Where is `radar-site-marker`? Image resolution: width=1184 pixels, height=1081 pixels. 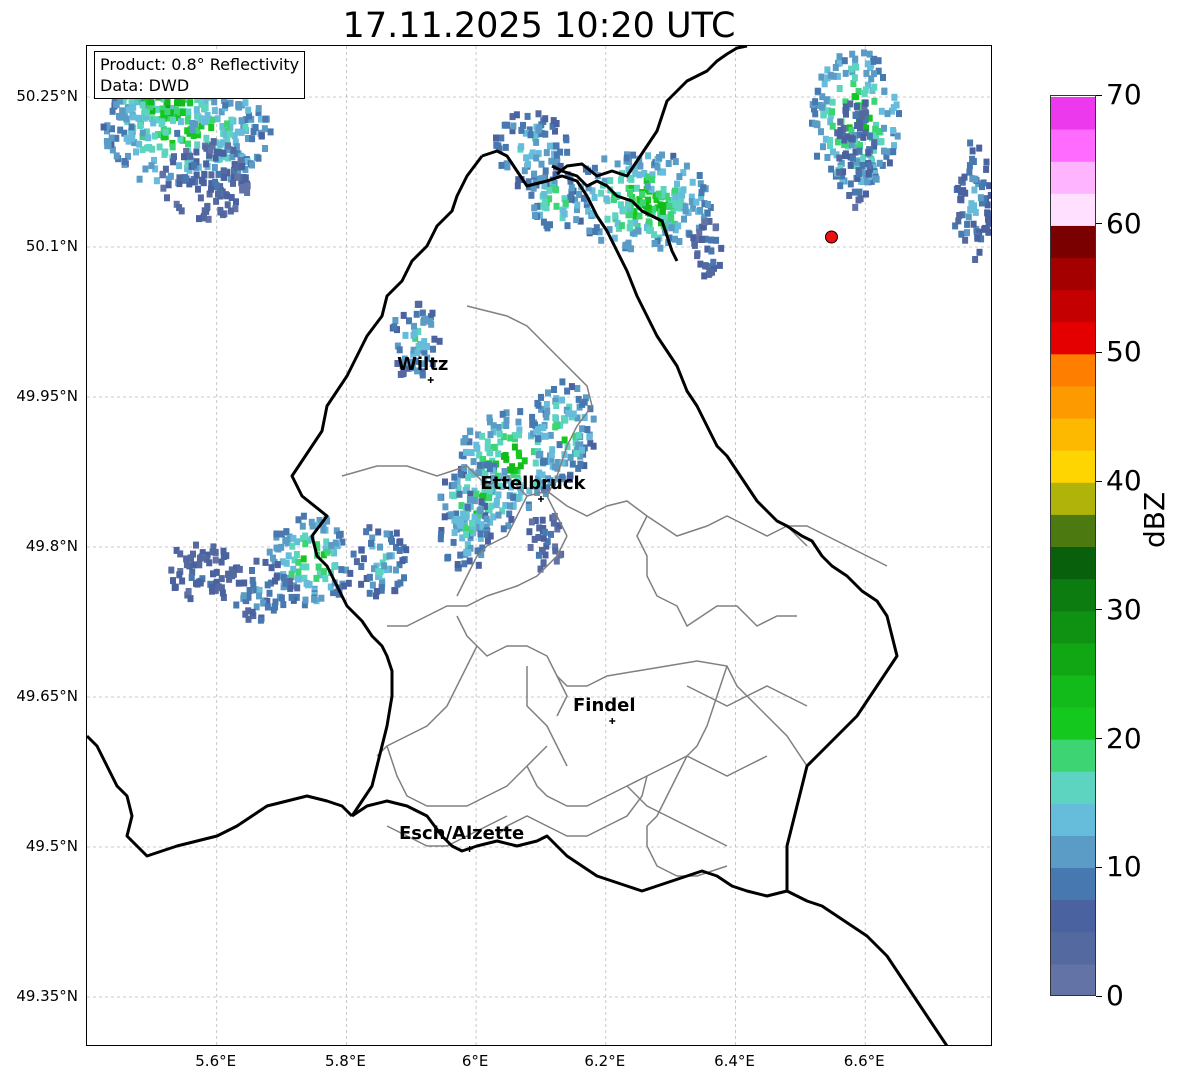 radar-site-marker is located at coordinates (831, 237).